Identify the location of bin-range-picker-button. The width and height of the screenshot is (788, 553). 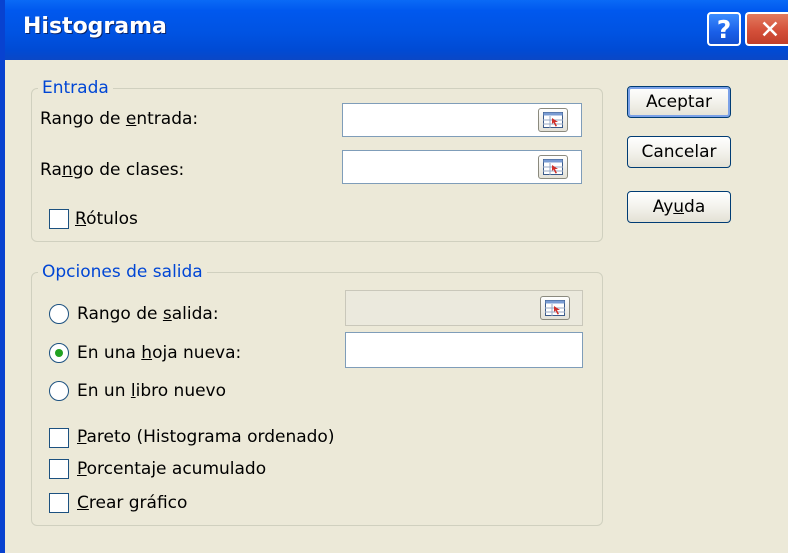
(553, 167).